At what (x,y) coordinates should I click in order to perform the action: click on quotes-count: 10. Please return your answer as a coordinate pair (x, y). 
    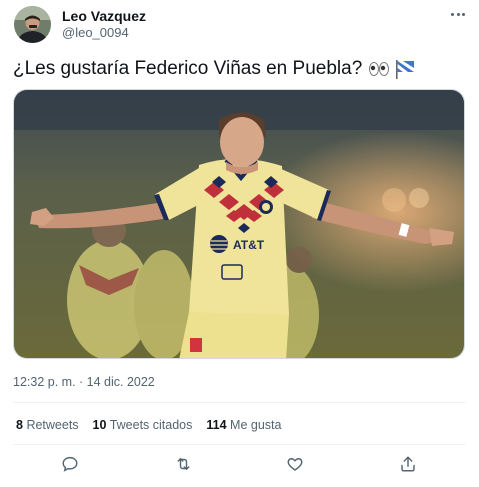
    Looking at the image, I should click on (99, 425).